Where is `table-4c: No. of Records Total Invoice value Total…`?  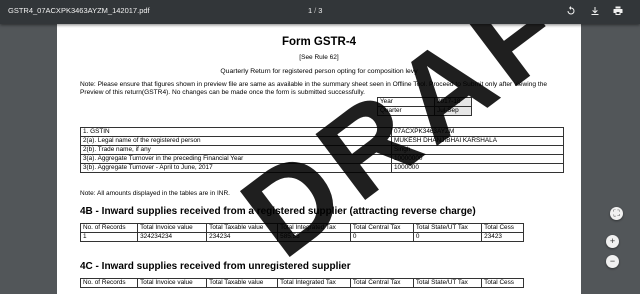 table-4c: No. of Records Total Invoice value Total… is located at coordinates (301, 283).